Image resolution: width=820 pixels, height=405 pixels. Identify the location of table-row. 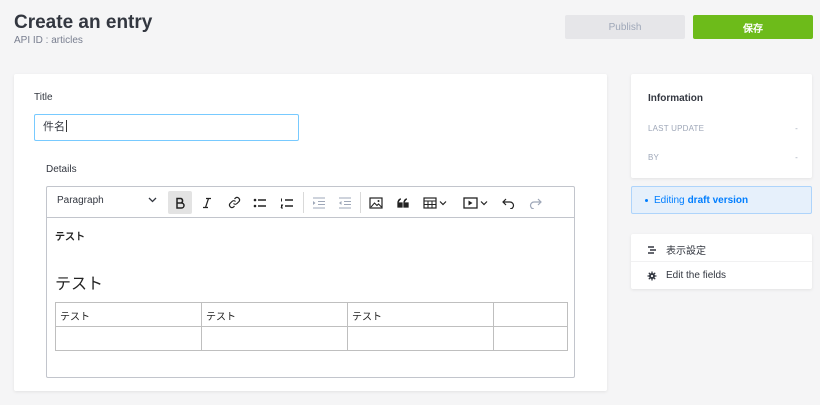
(311, 338).